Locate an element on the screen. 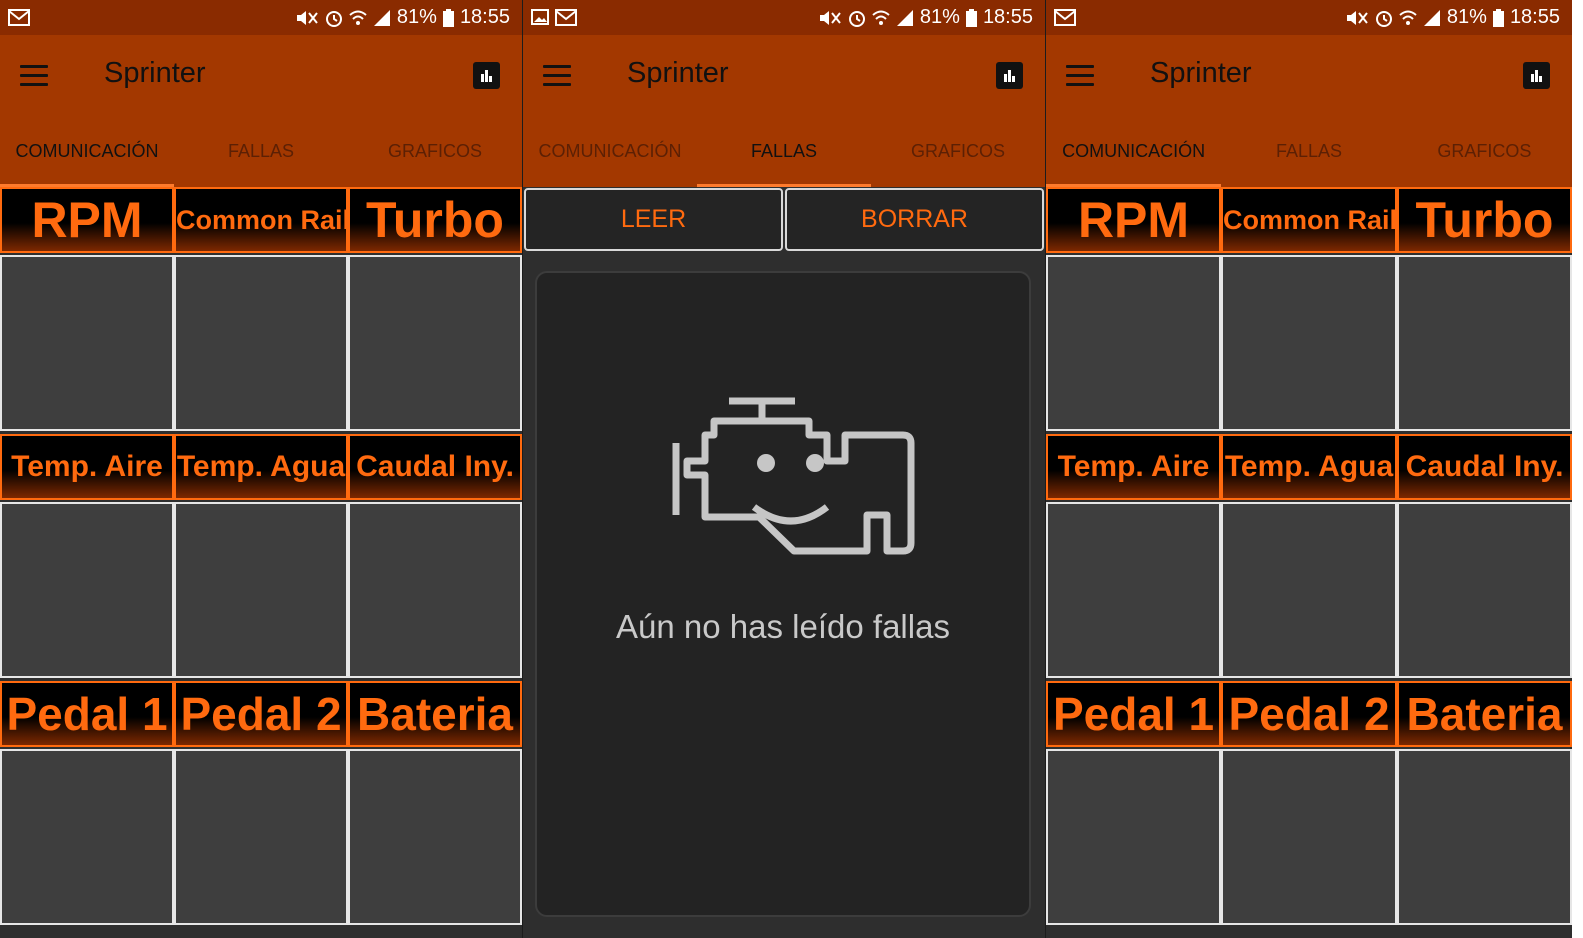  check-engine-icon is located at coordinates (793, 476).